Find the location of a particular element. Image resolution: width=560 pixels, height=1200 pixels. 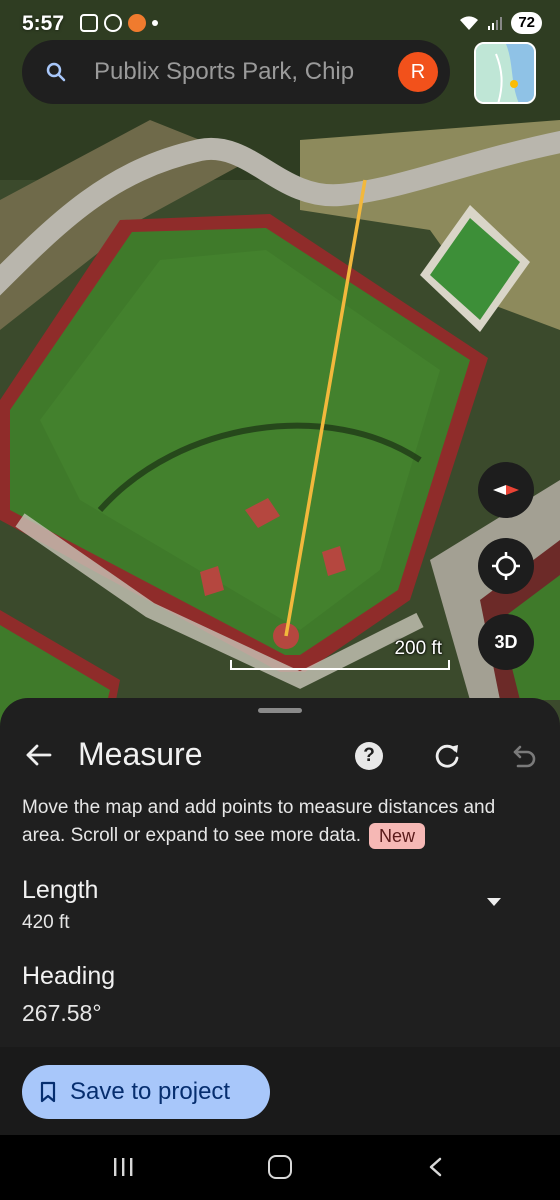

notification-icons is located at coordinates (119, 23).